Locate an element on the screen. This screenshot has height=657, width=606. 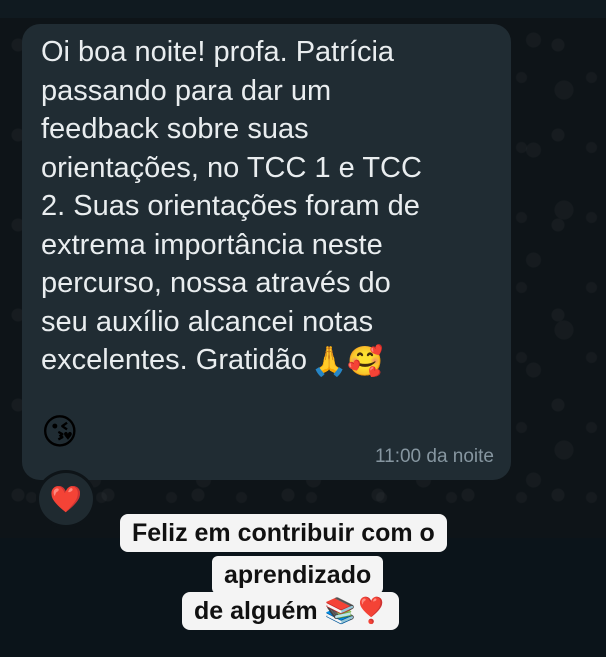
heart-reaction-icon: ❤️ is located at coordinates (66, 499).